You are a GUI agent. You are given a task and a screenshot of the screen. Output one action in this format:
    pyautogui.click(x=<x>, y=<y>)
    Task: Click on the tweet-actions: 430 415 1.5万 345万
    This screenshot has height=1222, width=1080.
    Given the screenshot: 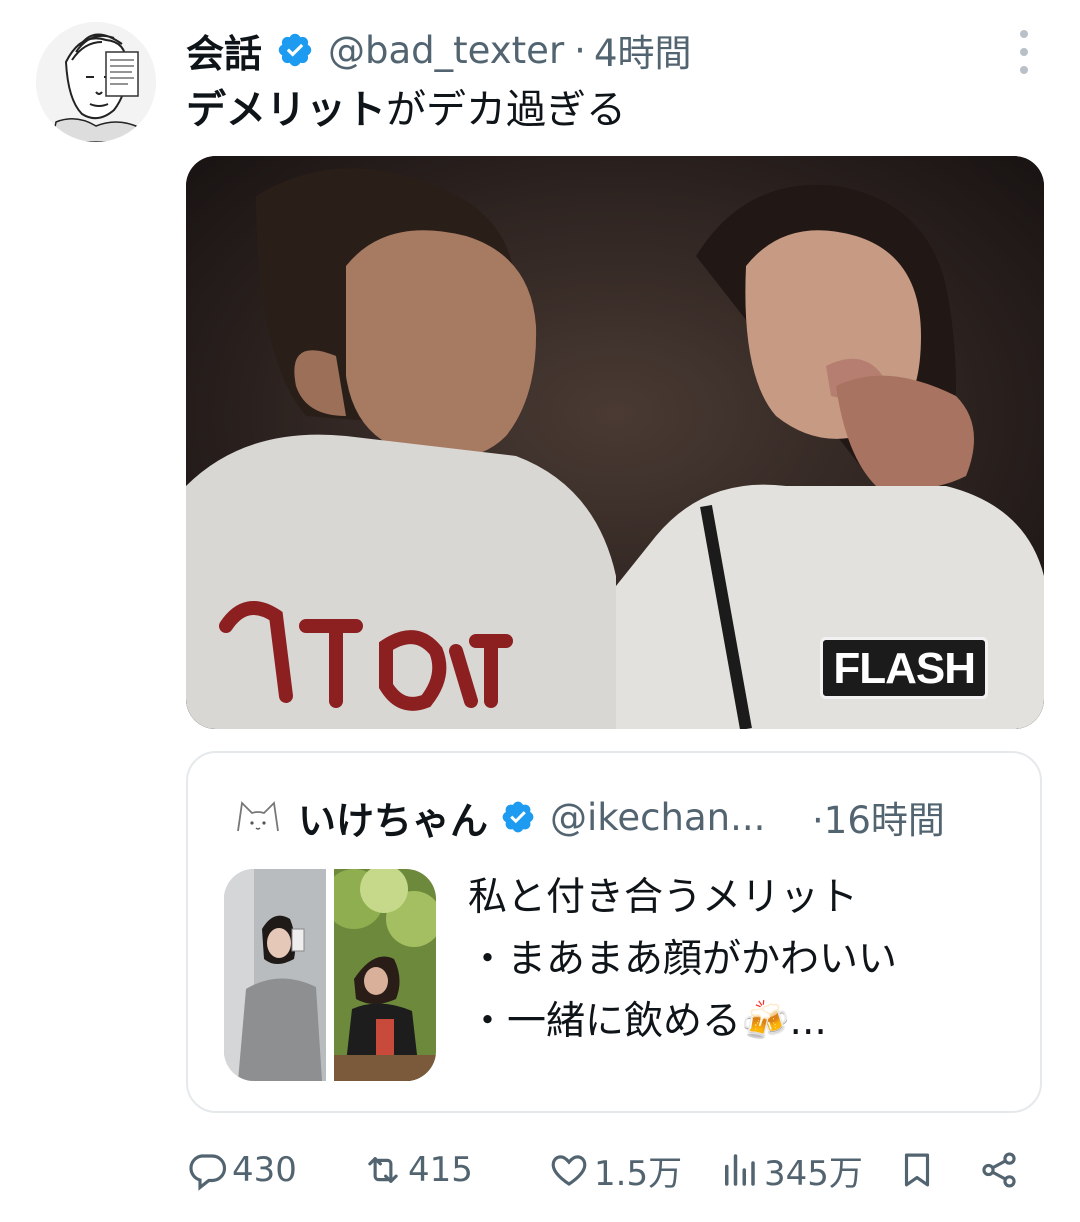 What is the action you would take?
    pyautogui.click(x=611, y=1170)
    